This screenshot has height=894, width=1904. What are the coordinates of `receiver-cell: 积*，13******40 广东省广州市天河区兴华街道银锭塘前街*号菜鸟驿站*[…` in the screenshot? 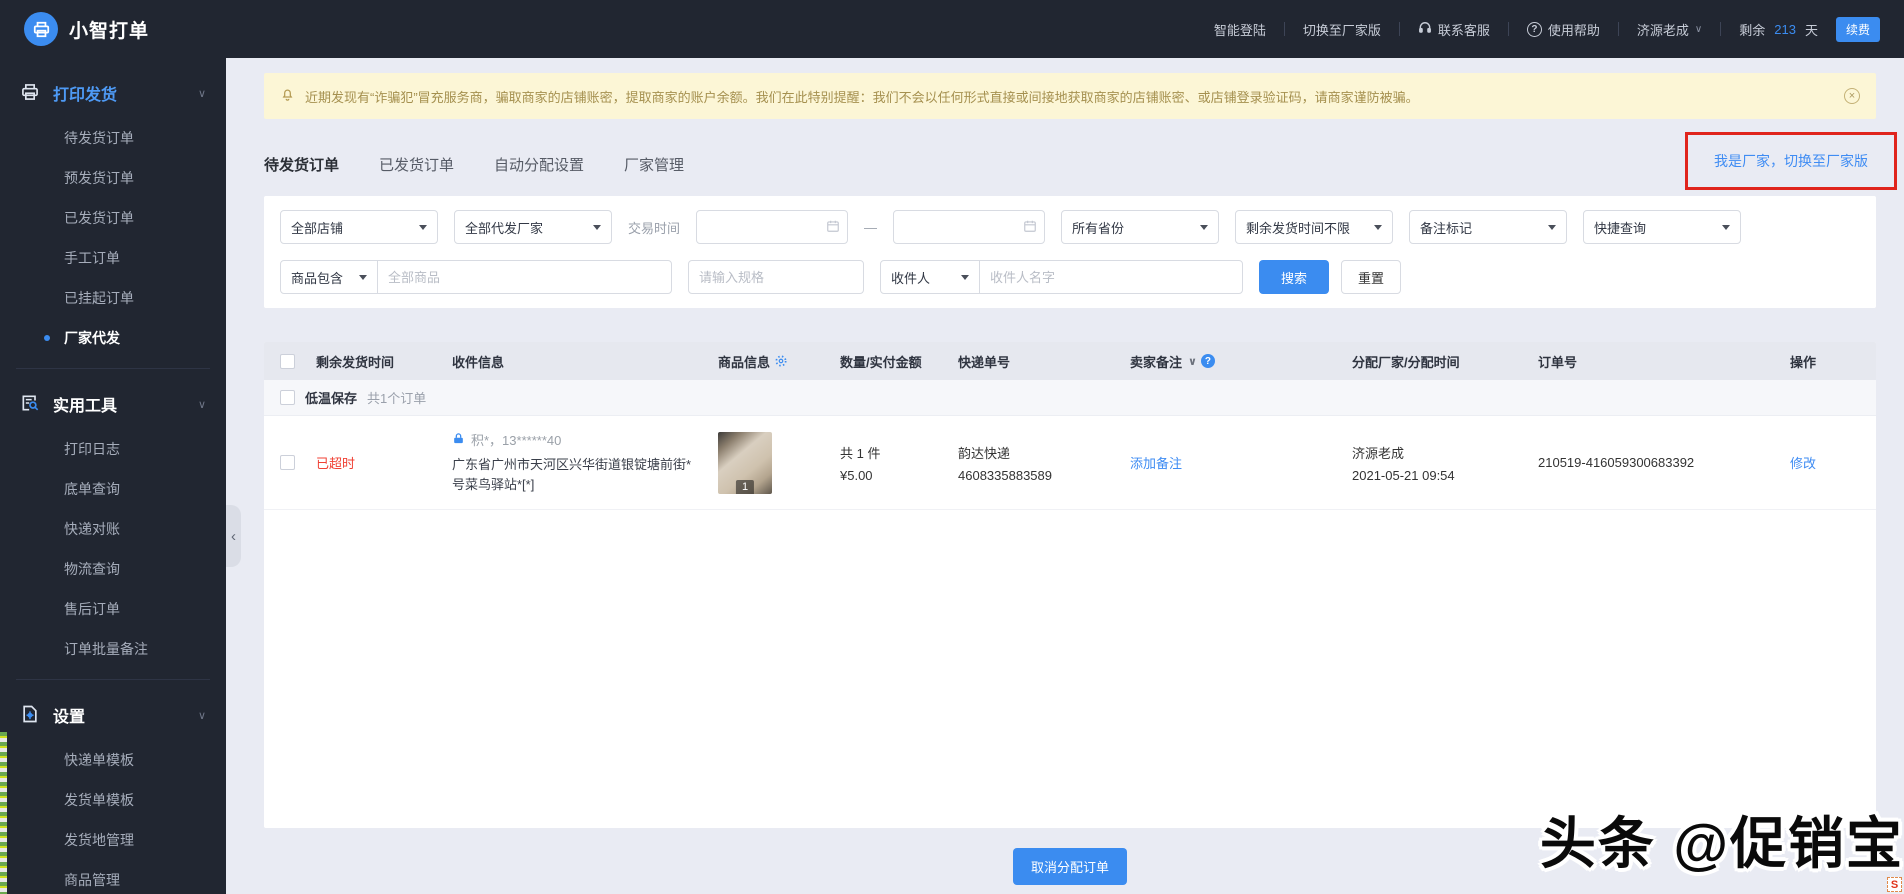 It's located at (585, 462).